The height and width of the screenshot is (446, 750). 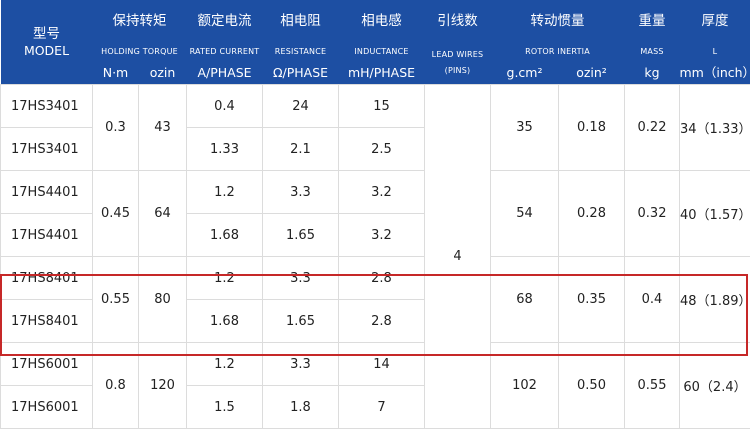 What do you see at coordinates (162, 385) in the screenshot?
I see `torque-ozin-cell: 120` at bounding box center [162, 385].